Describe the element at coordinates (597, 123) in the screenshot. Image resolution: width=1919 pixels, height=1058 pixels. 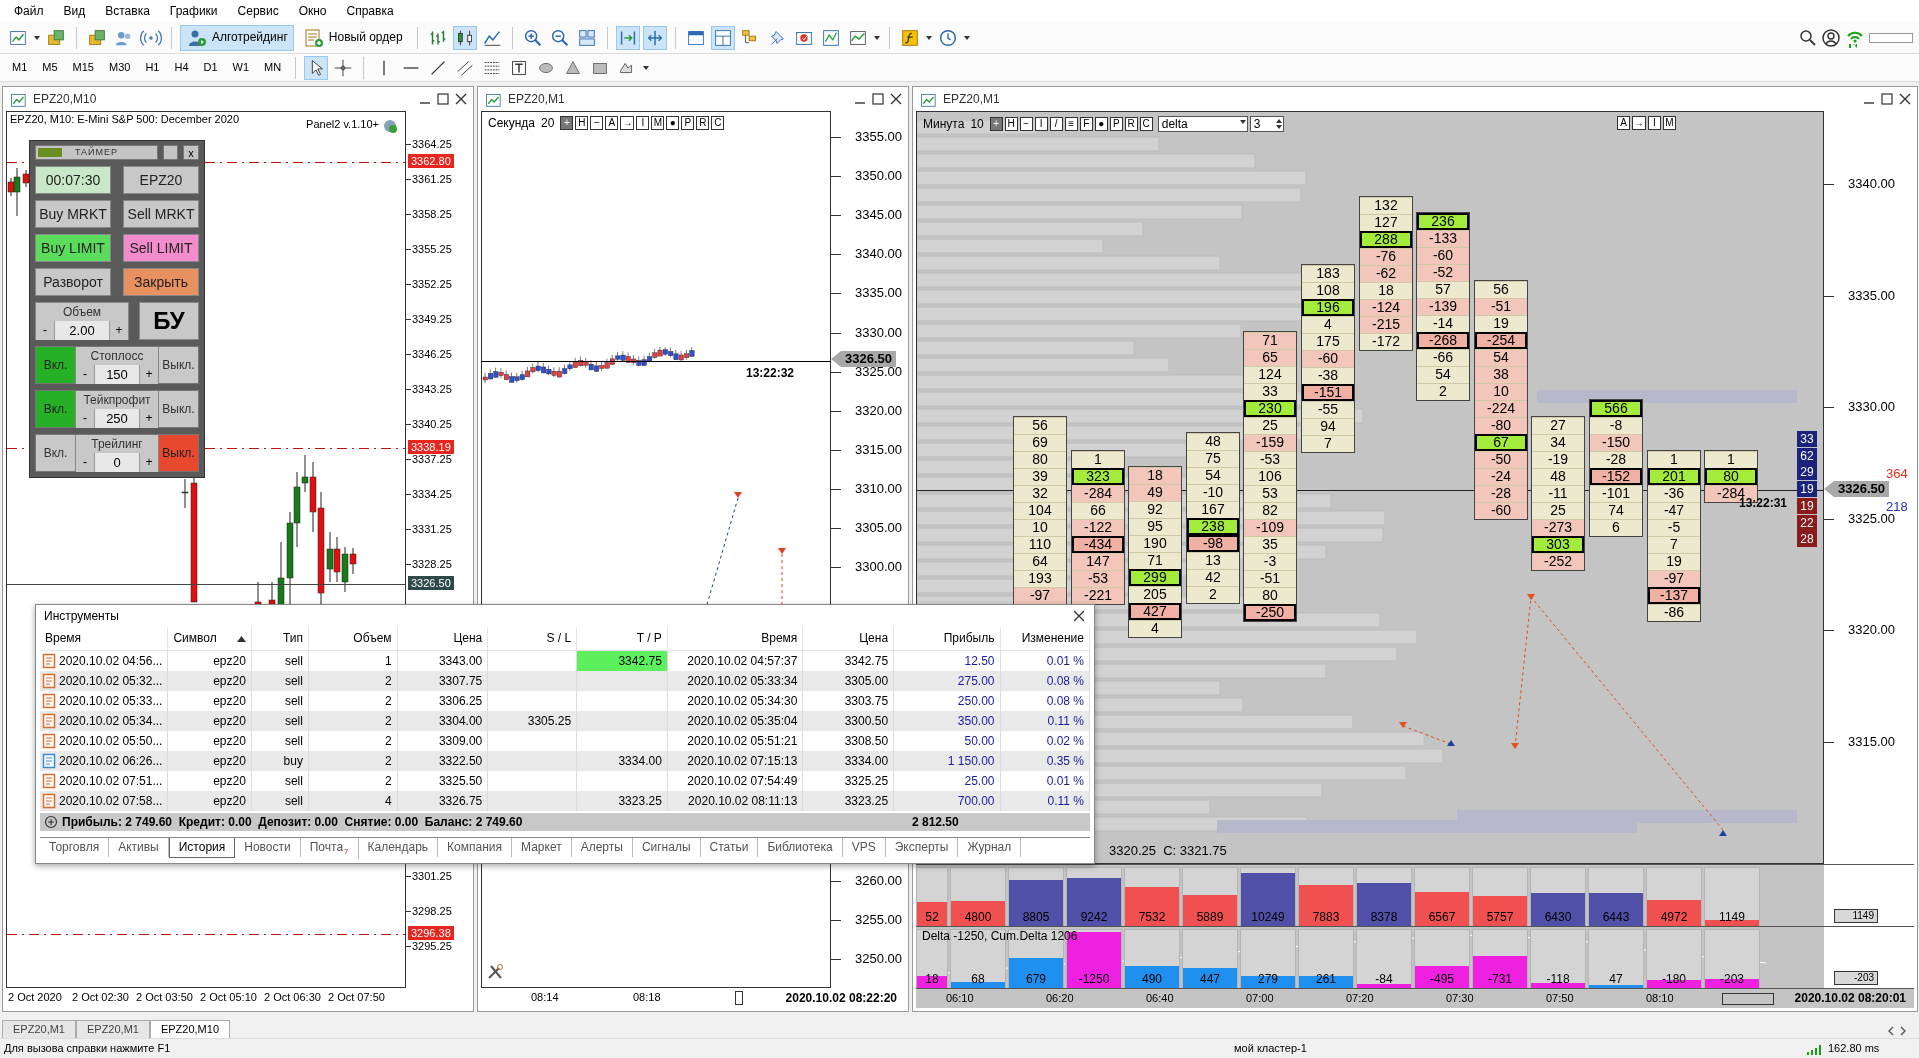
I see `tool-button: −` at that location.